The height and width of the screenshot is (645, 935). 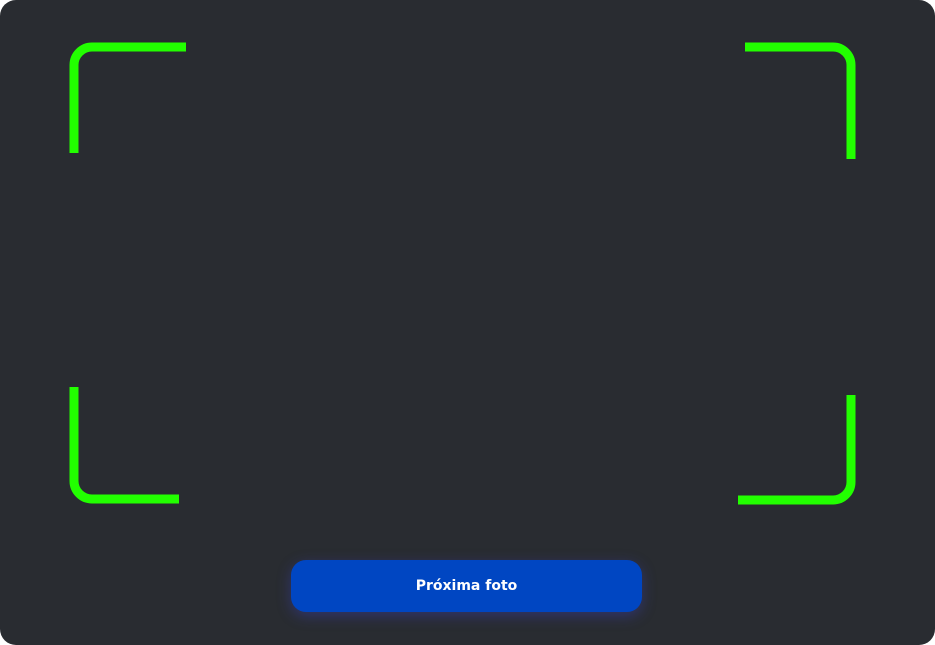 I want to click on frame-corner-bottom-left, so click(x=124, y=445).